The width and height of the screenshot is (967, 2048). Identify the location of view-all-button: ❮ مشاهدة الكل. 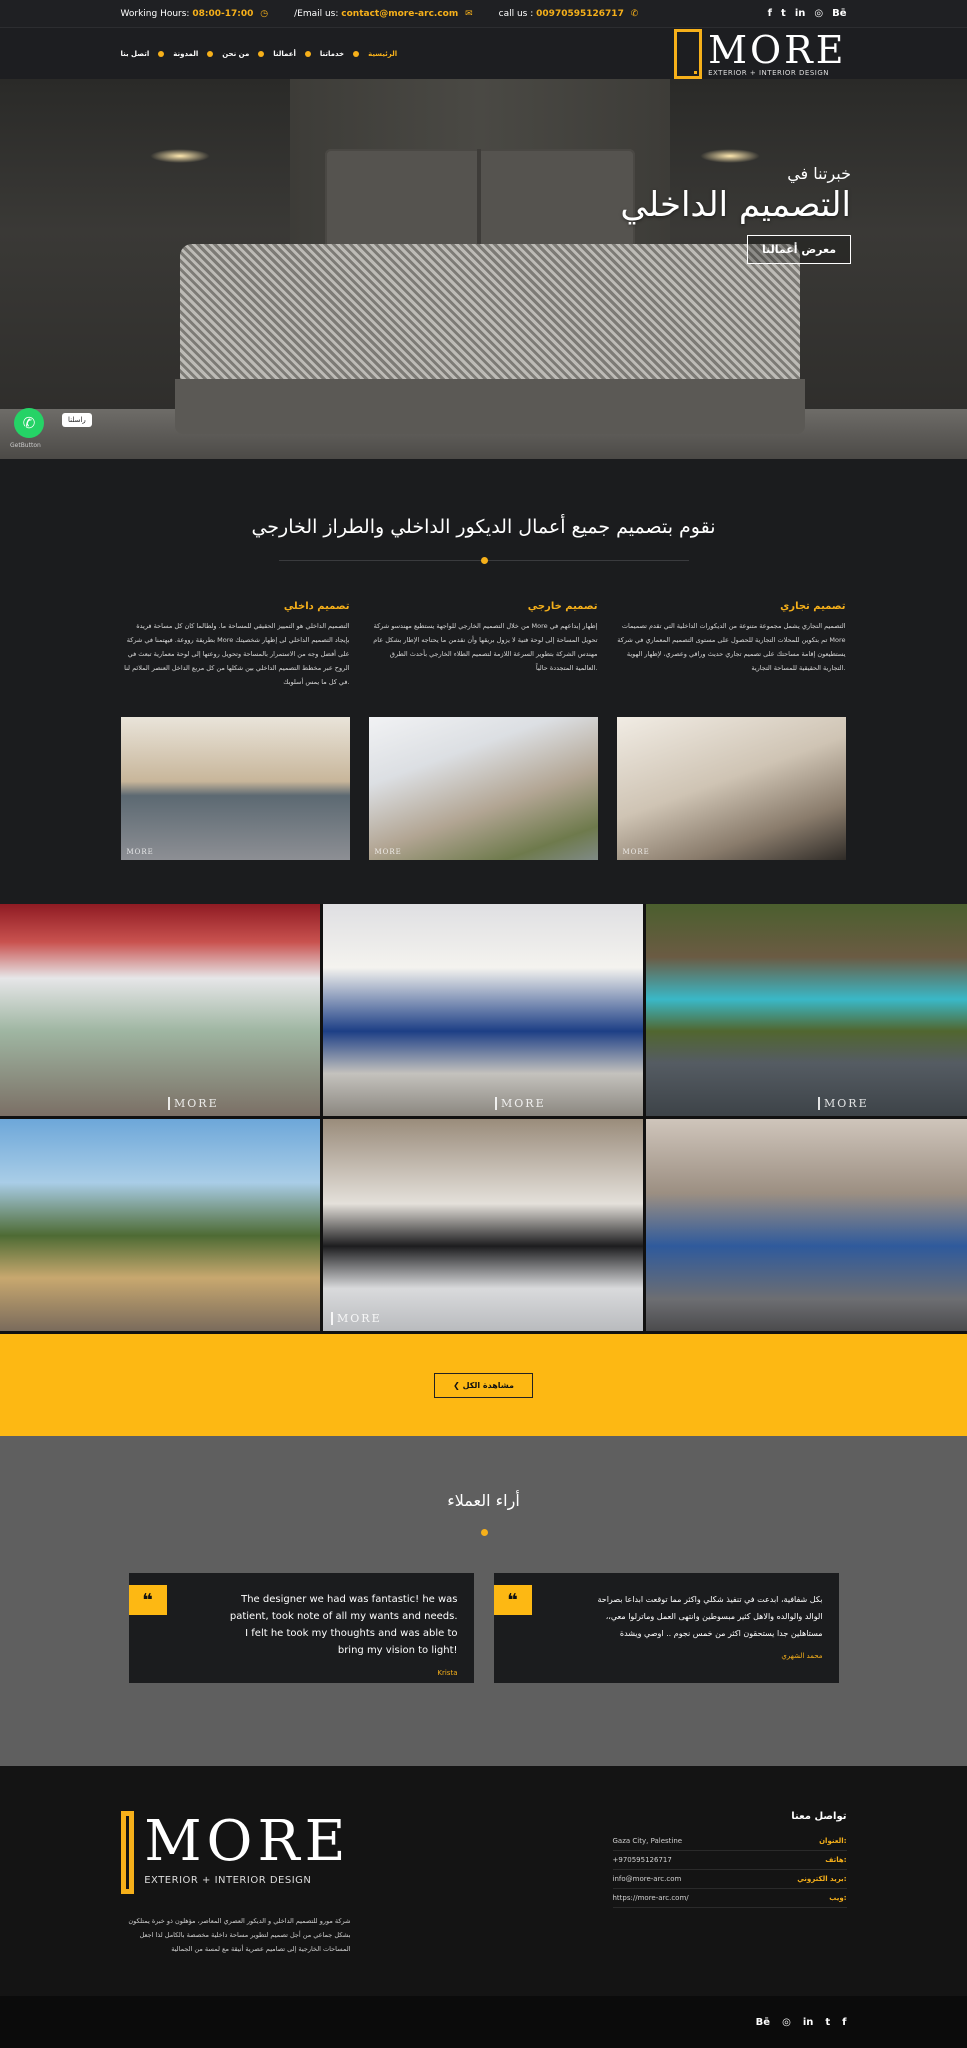
(483, 1385).